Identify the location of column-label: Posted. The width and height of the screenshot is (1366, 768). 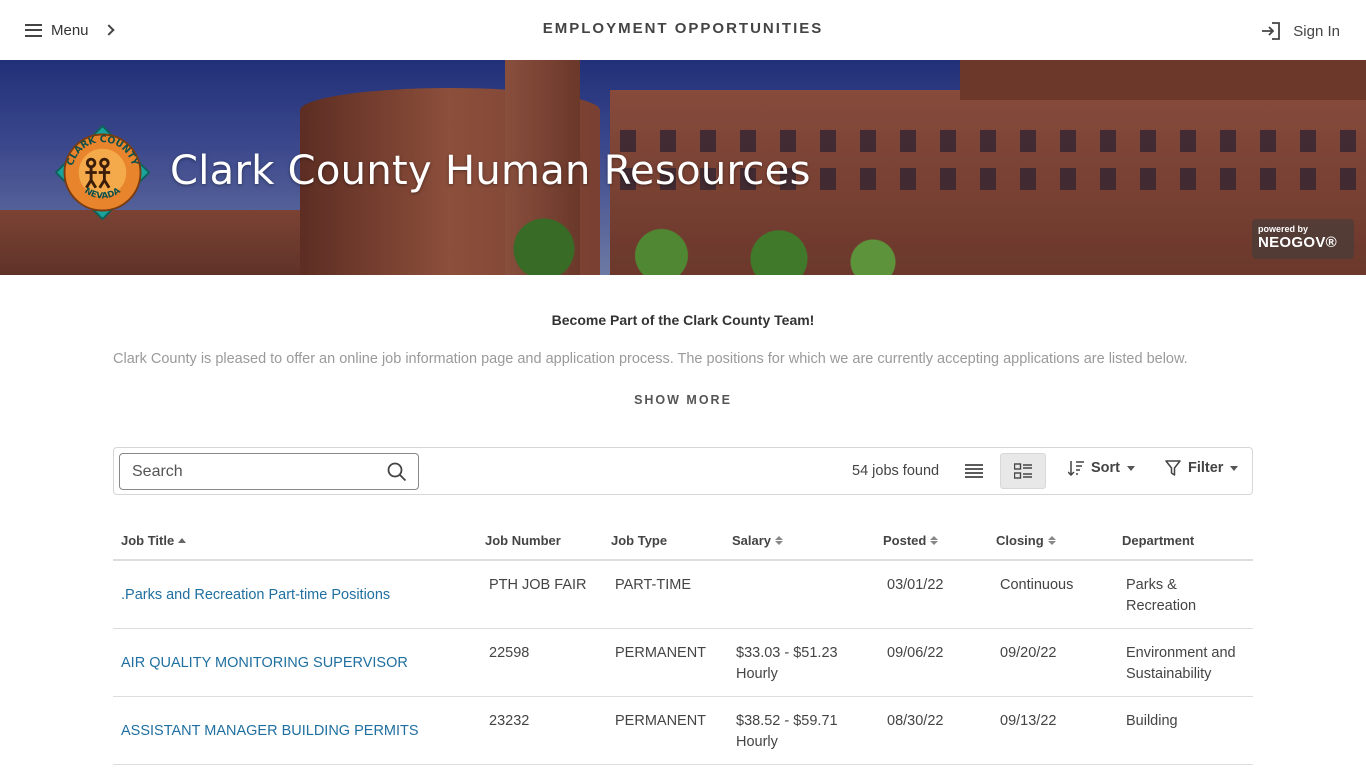
(905, 540).